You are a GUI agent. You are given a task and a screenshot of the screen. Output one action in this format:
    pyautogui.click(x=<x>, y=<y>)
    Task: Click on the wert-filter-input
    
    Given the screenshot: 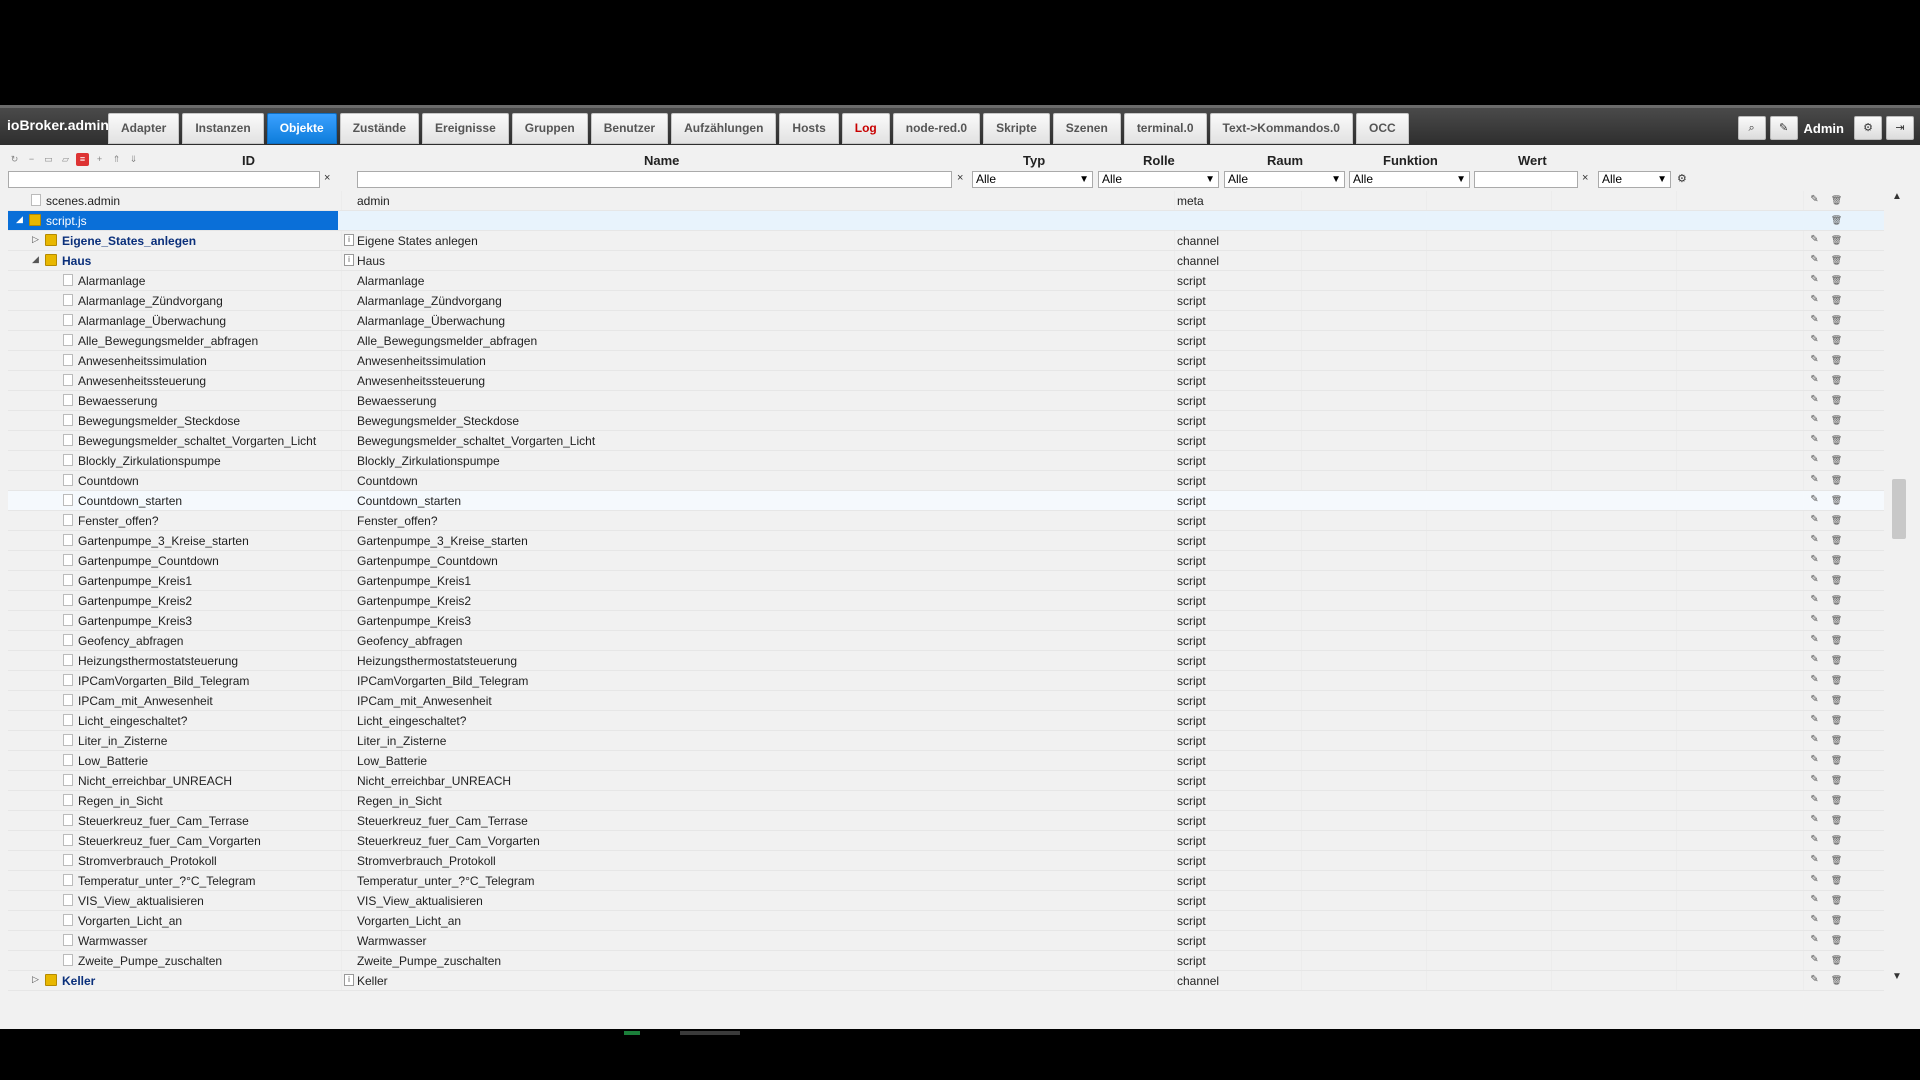 What is the action you would take?
    pyautogui.click(x=1526, y=179)
    